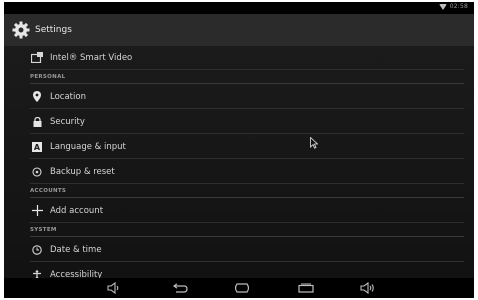 The image size is (478, 300). What do you see at coordinates (247, 230) in the screenshot?
I see `section-header-system: SYSTEM` at bounding box center [247, 230].